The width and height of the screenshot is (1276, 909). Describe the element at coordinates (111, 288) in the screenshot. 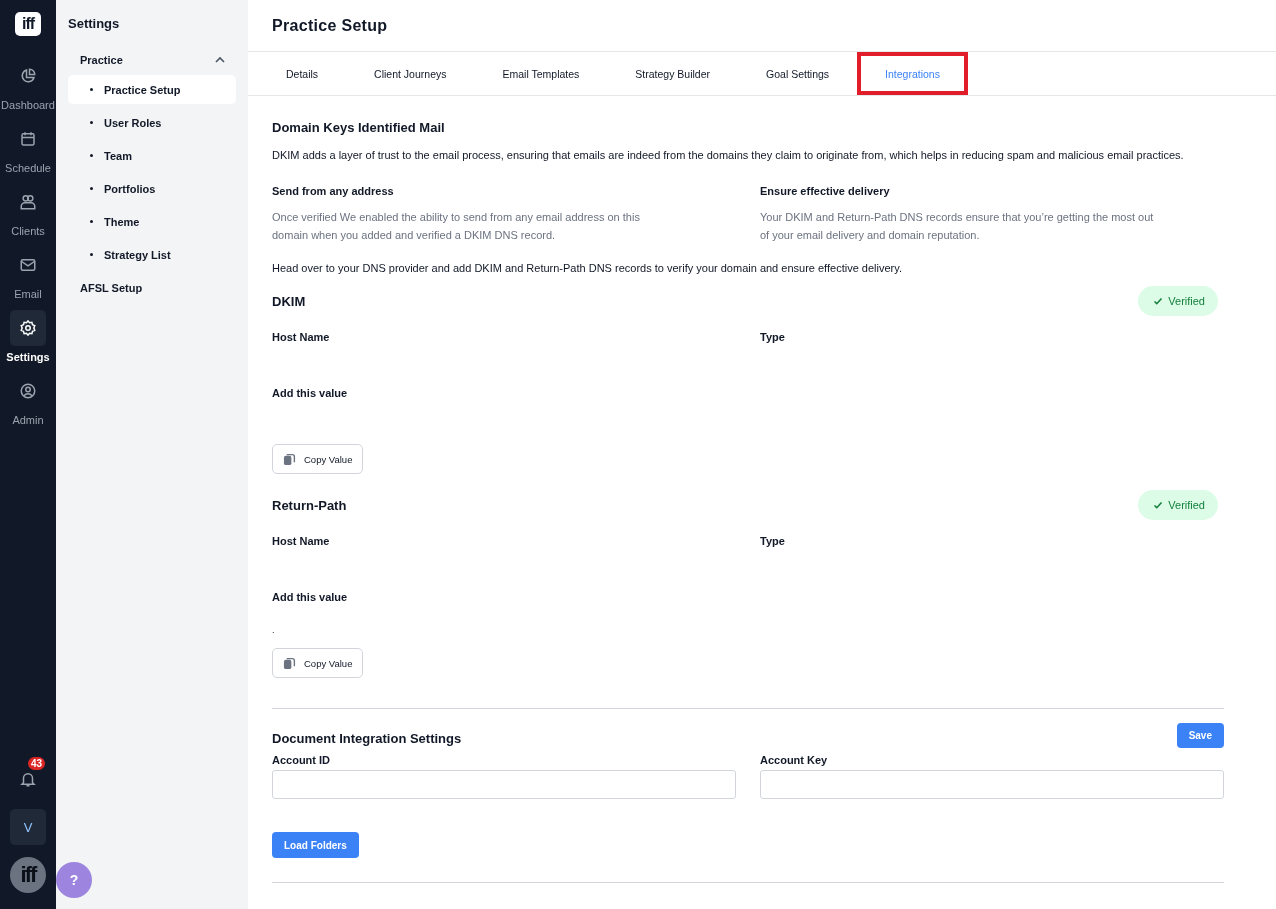

I see `sidebar-group: AFSL Setup` at that location.